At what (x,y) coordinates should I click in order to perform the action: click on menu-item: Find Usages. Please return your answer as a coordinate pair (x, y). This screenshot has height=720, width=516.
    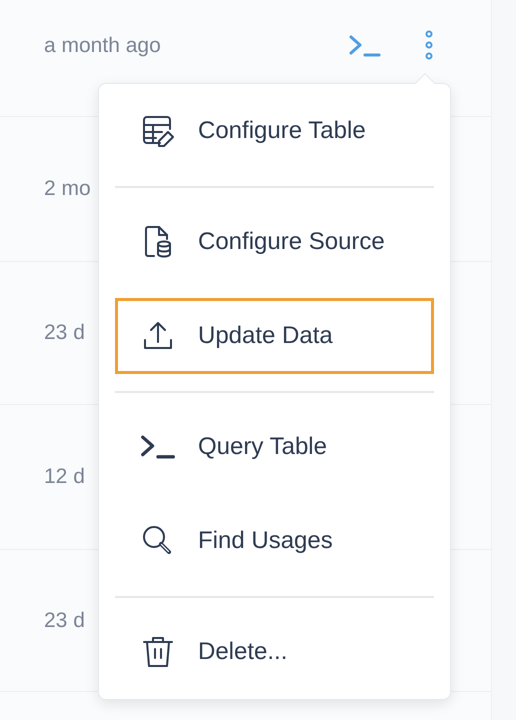
    Looking at the image, I should click on (274, 541).